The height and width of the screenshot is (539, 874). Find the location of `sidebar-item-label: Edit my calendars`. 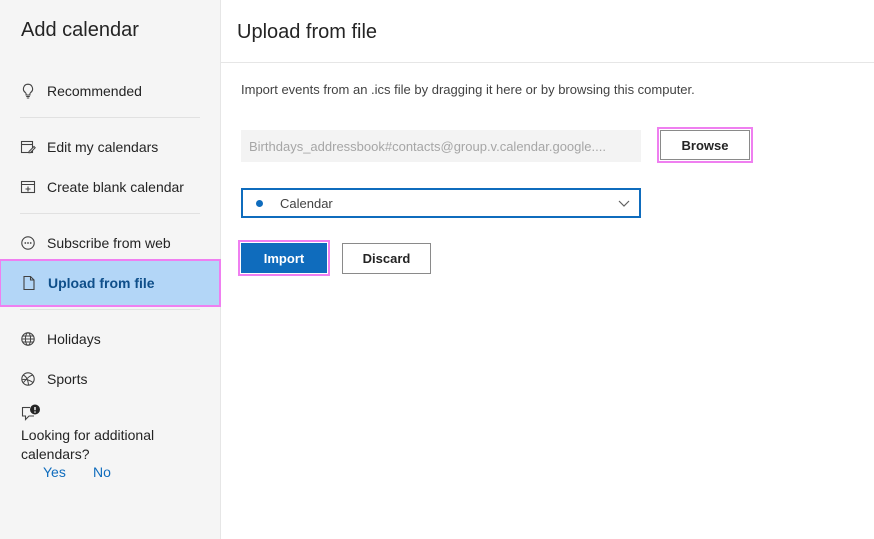

sidebar-item-label: Edit my calendars is located at coordinates (103, 147).